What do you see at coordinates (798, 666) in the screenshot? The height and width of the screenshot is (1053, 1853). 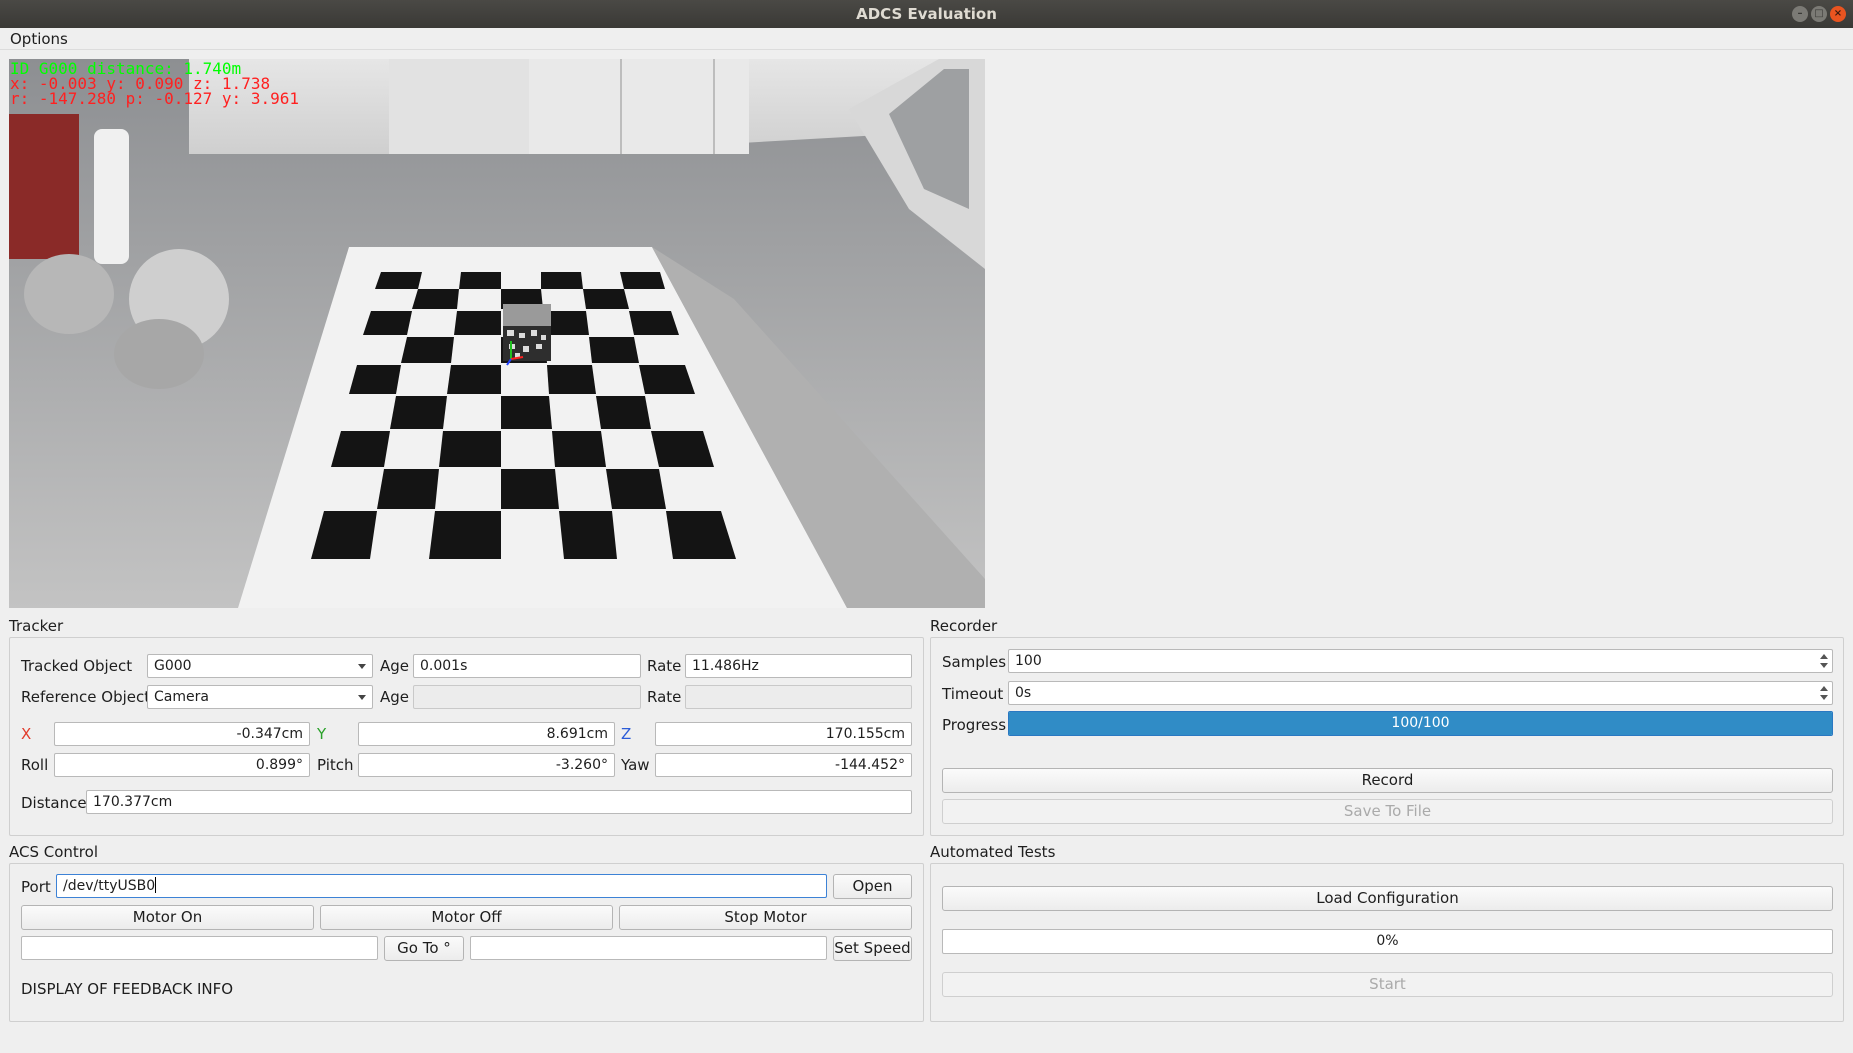 I see `rate-field: 11.486Hz` at bounding box center [798, 666].